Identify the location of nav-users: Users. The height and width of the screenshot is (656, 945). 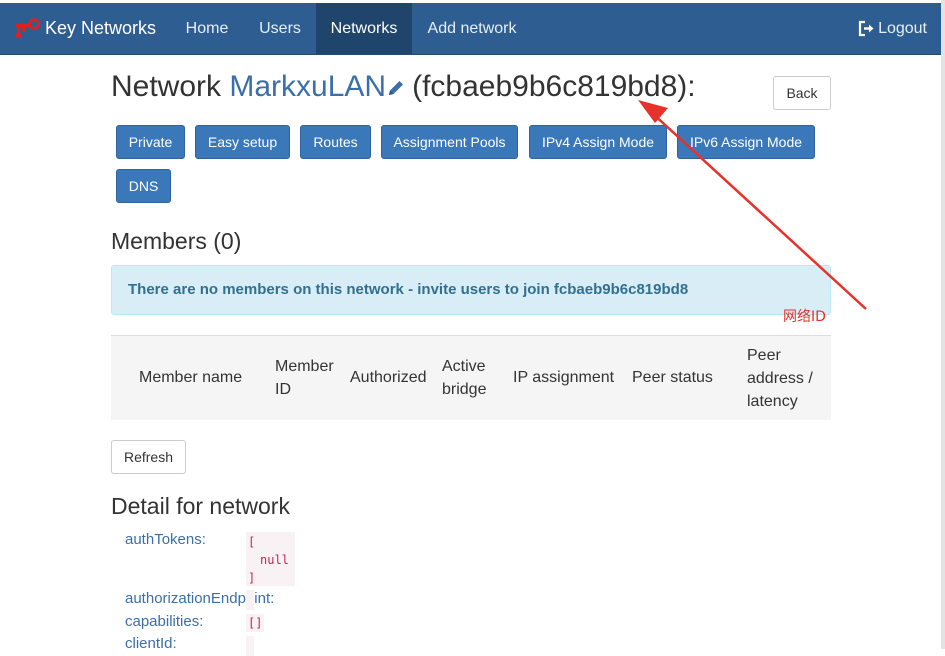
(280, 28).